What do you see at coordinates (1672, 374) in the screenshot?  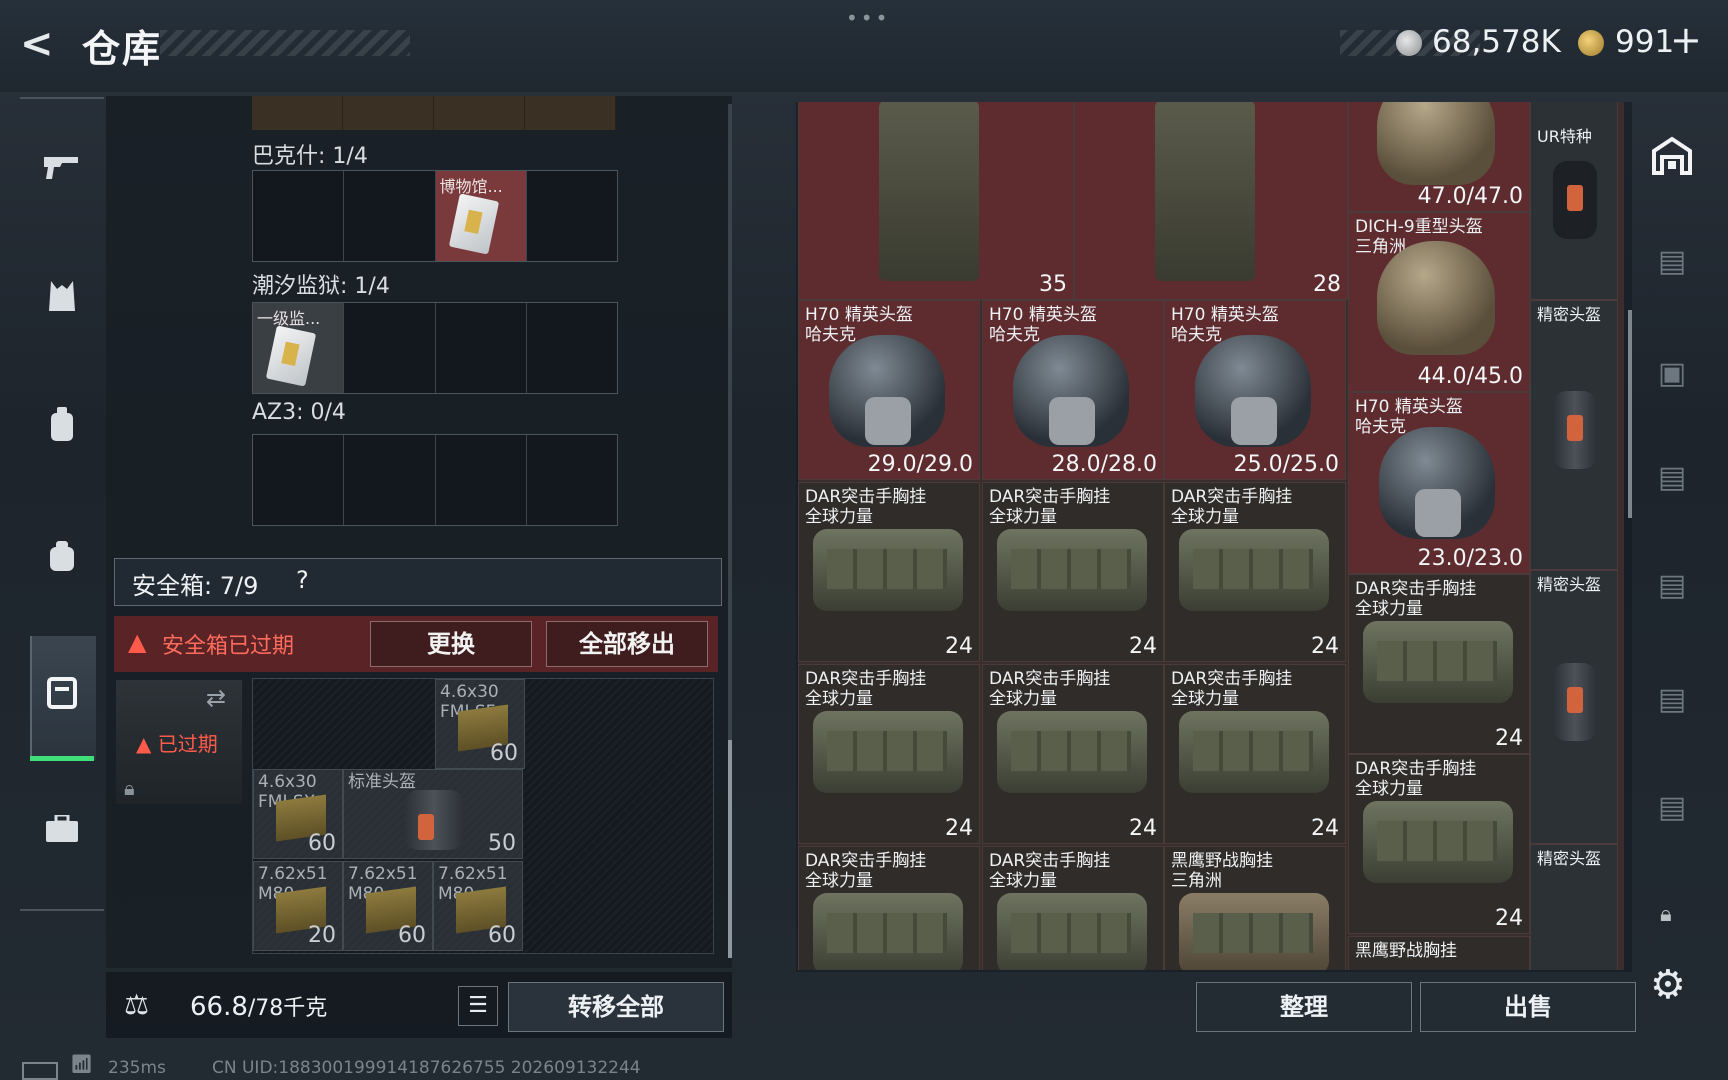 I see `storage-box-icon: ▣` at bounding box center [1672, 374].